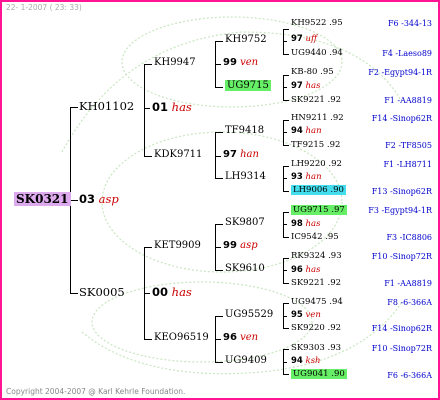 The image size is (440, 400). Describe the element at coordinates (230, 337) in the screenshot. I see `year-number: 96` at that location.